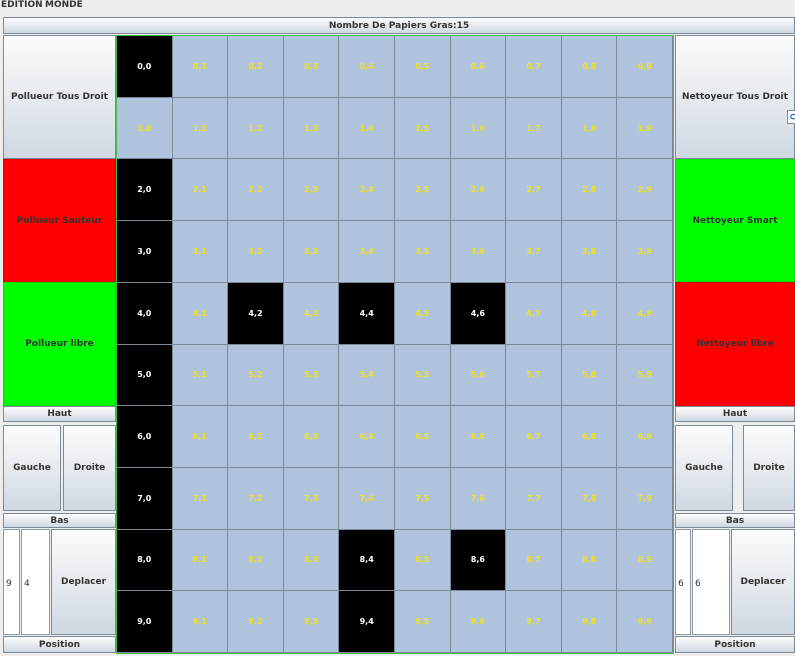  Describe the element at coordinates (256, 560) in the screenshot. I see `grid-cell-8-2: 8,2` at that location.